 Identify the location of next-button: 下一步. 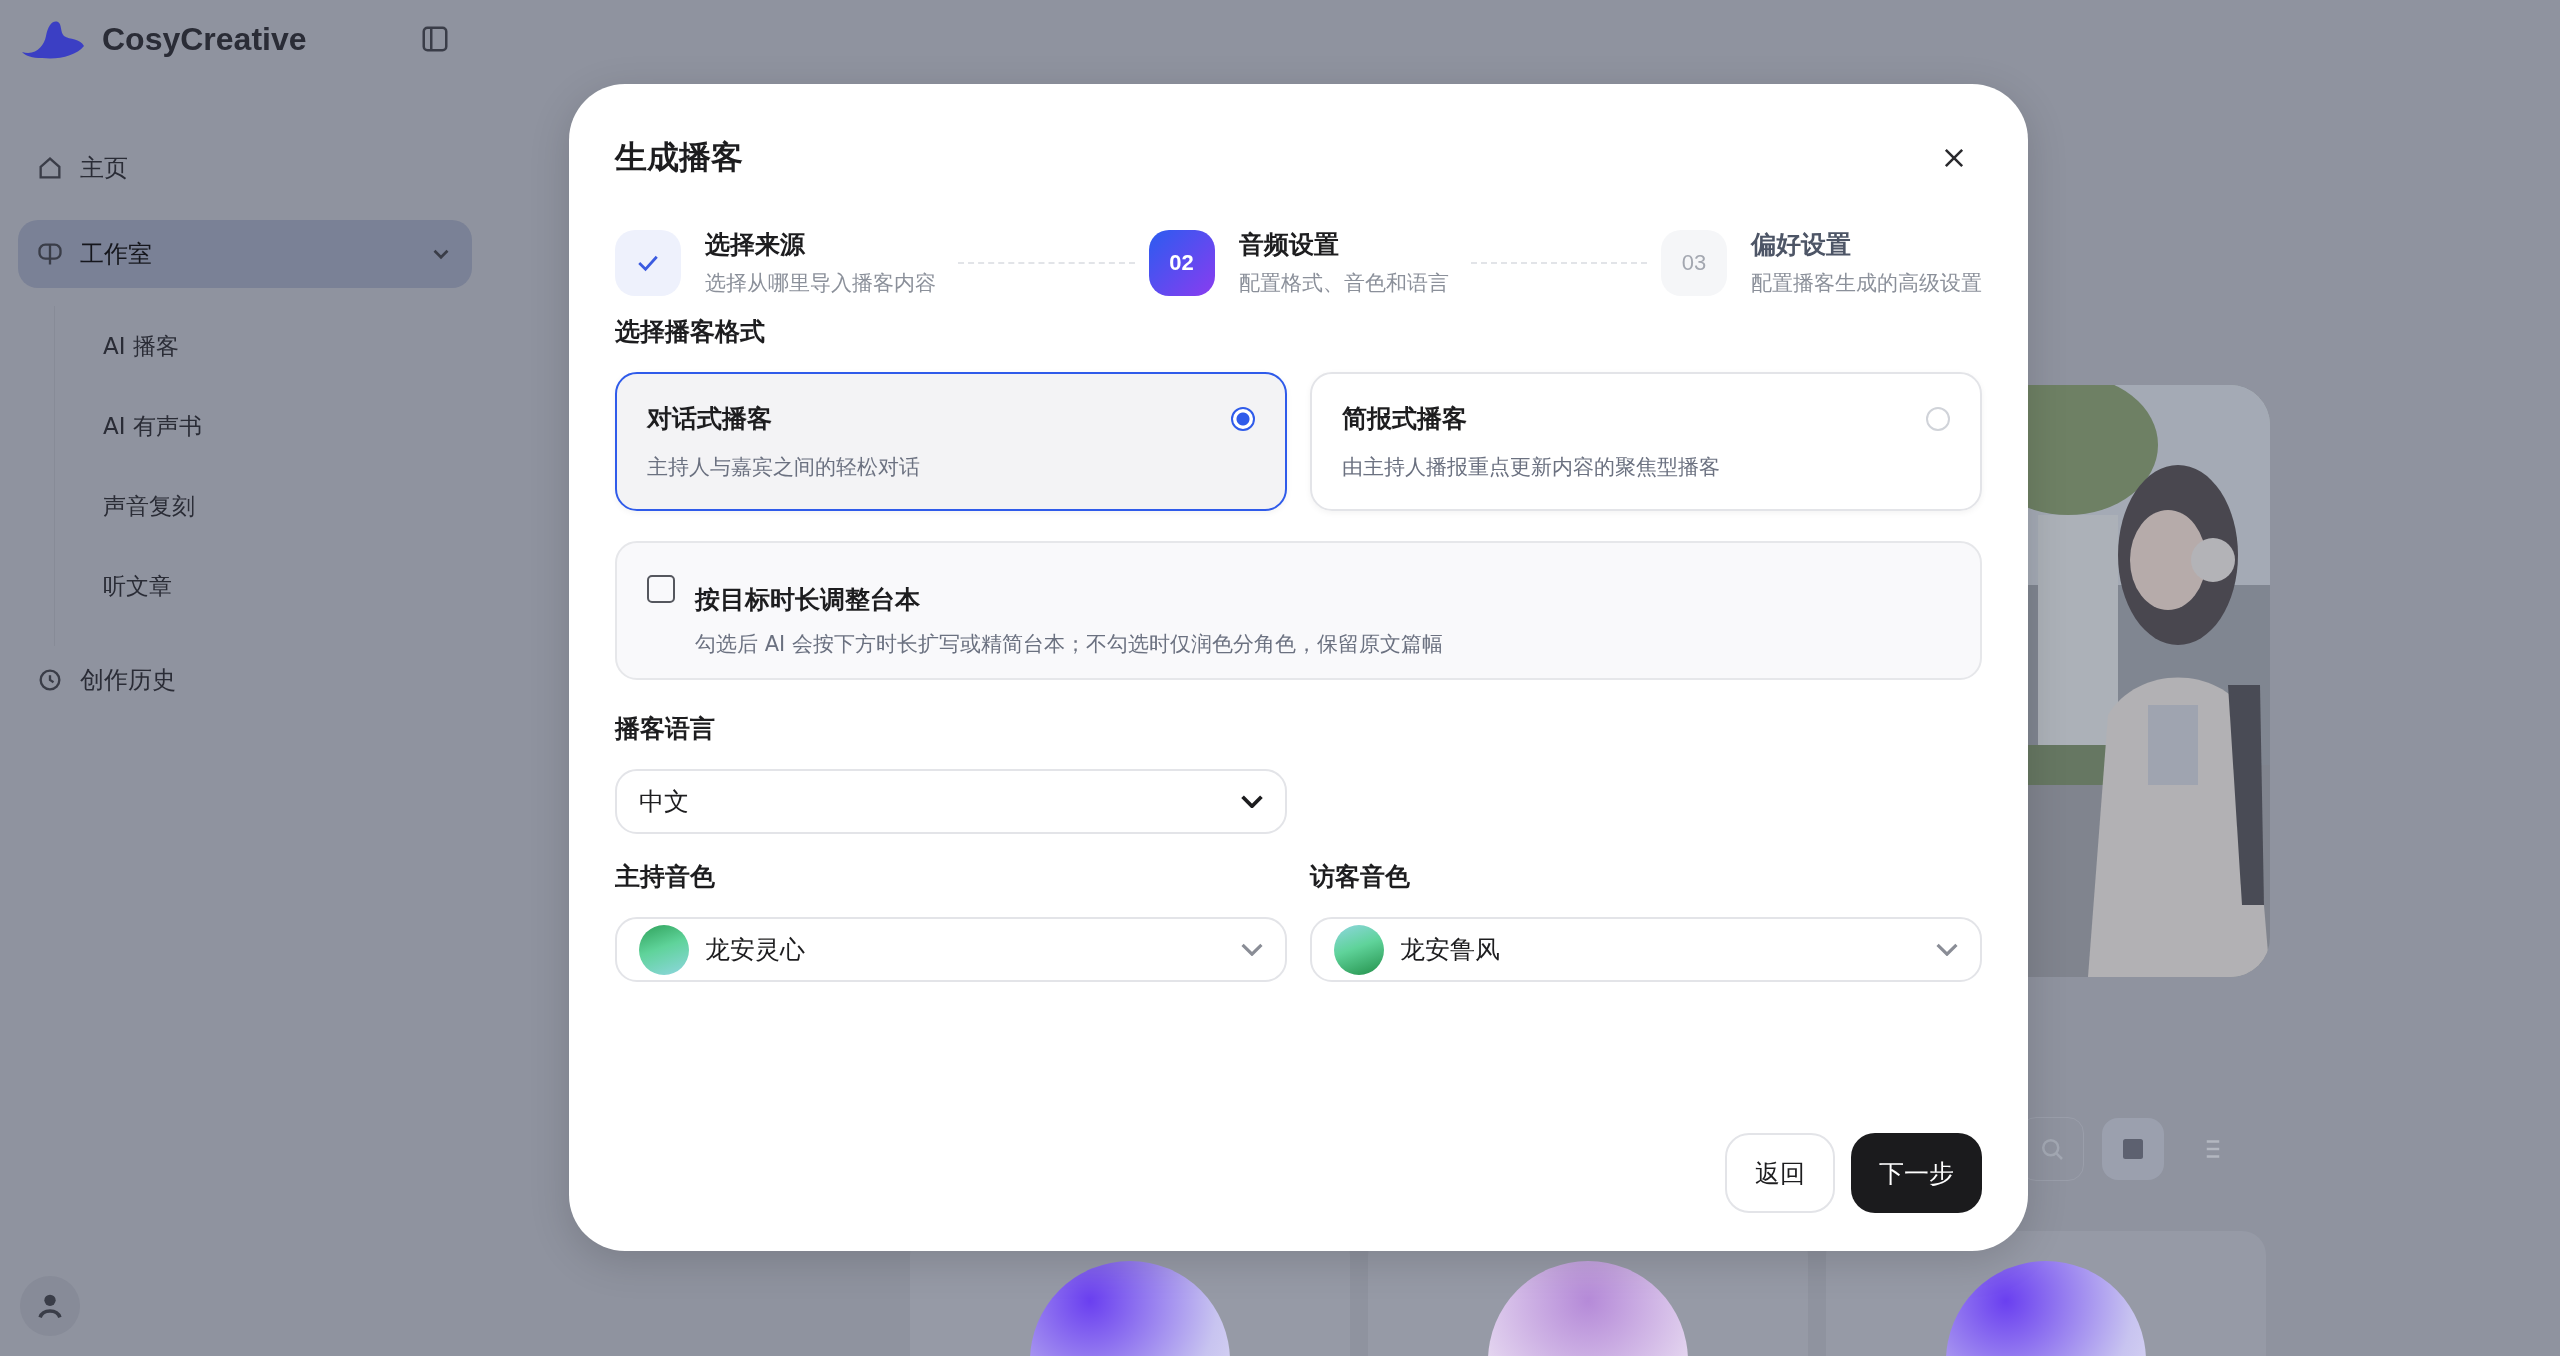
(1916, 1173).